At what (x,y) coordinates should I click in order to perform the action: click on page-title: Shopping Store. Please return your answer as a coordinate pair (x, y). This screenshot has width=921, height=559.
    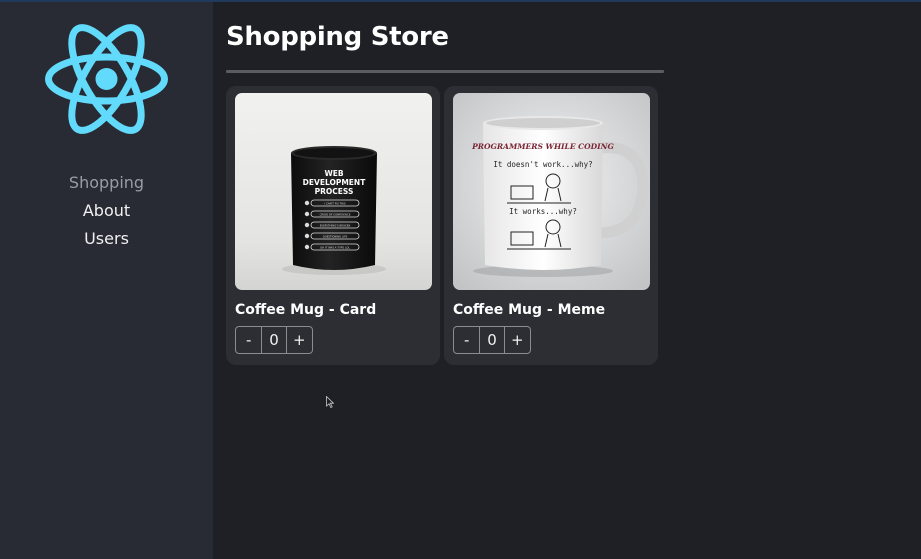
    Looking at the image, I should click on (337, 37).